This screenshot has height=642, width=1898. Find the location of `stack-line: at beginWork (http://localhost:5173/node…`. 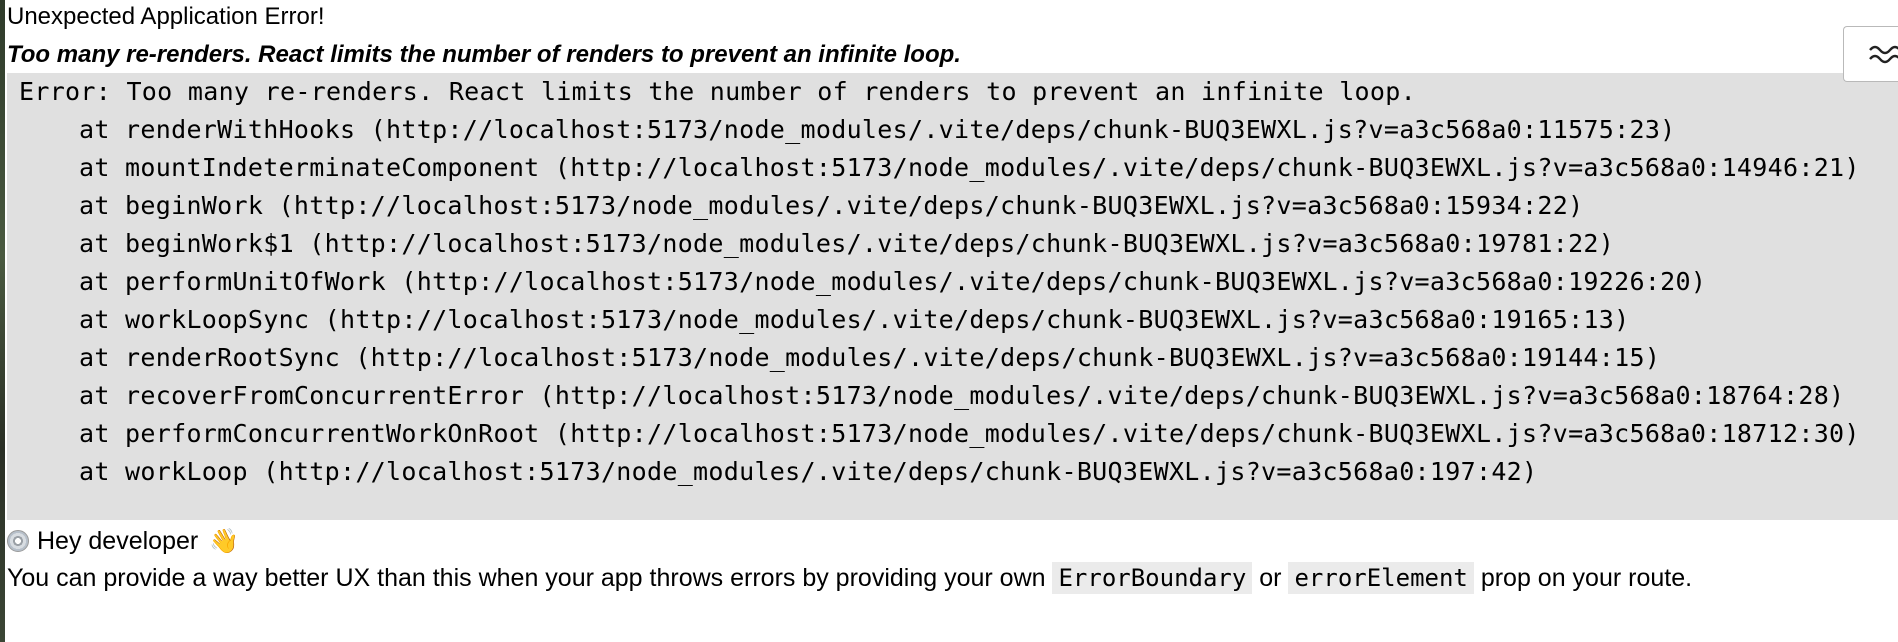

stack-line: at beginWork (http://localhost:5173/node… is located at coordinates (831, 205).